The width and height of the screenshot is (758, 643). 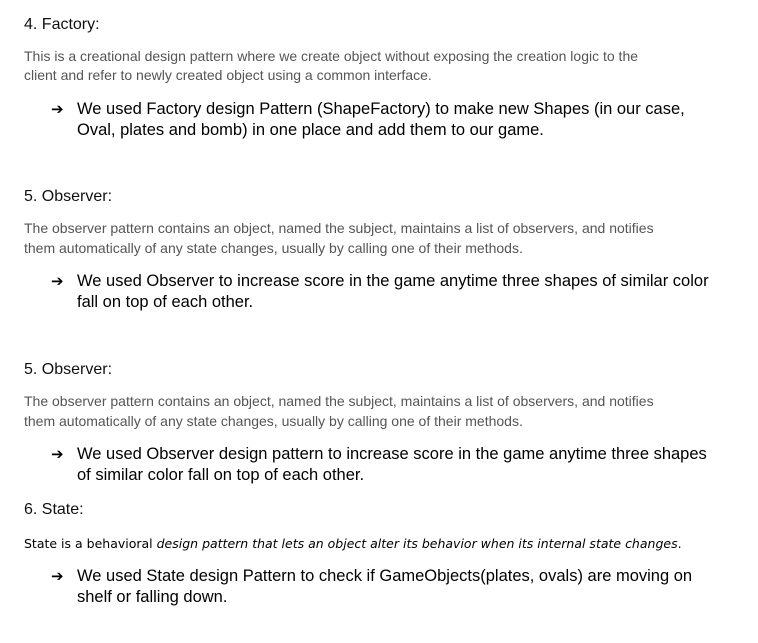 What do you see at coordinates (679, 543) in the screenshot?
I see `state-description-end: .` at bounding box center [679, 543].